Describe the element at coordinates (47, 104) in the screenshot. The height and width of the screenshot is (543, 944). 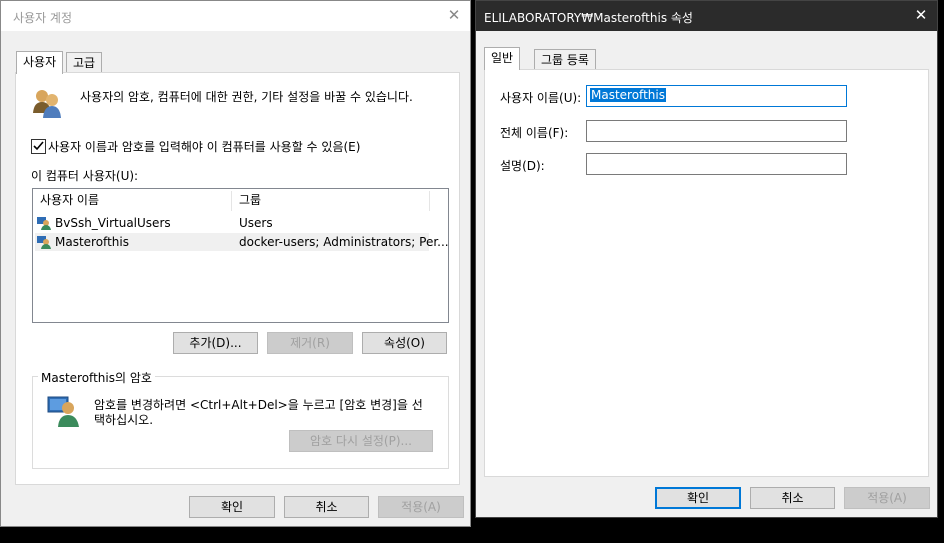
I see `users-icon` at that location.